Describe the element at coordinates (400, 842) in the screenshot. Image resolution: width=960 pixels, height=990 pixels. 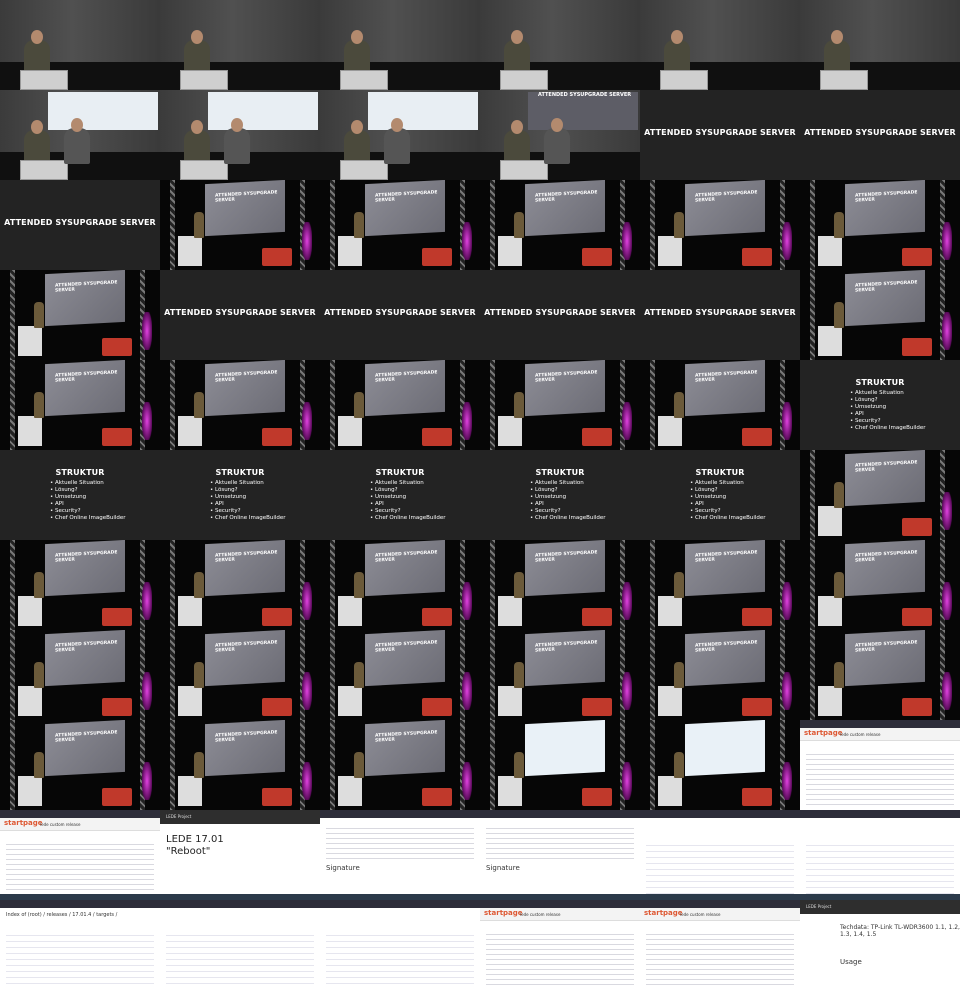
I see `text-lines` at that location.